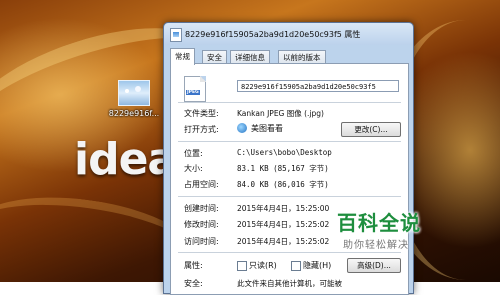  Describe the element at coordinates (242, 128) in the screenshot. I see `meitu-viewer-icon` at that location.